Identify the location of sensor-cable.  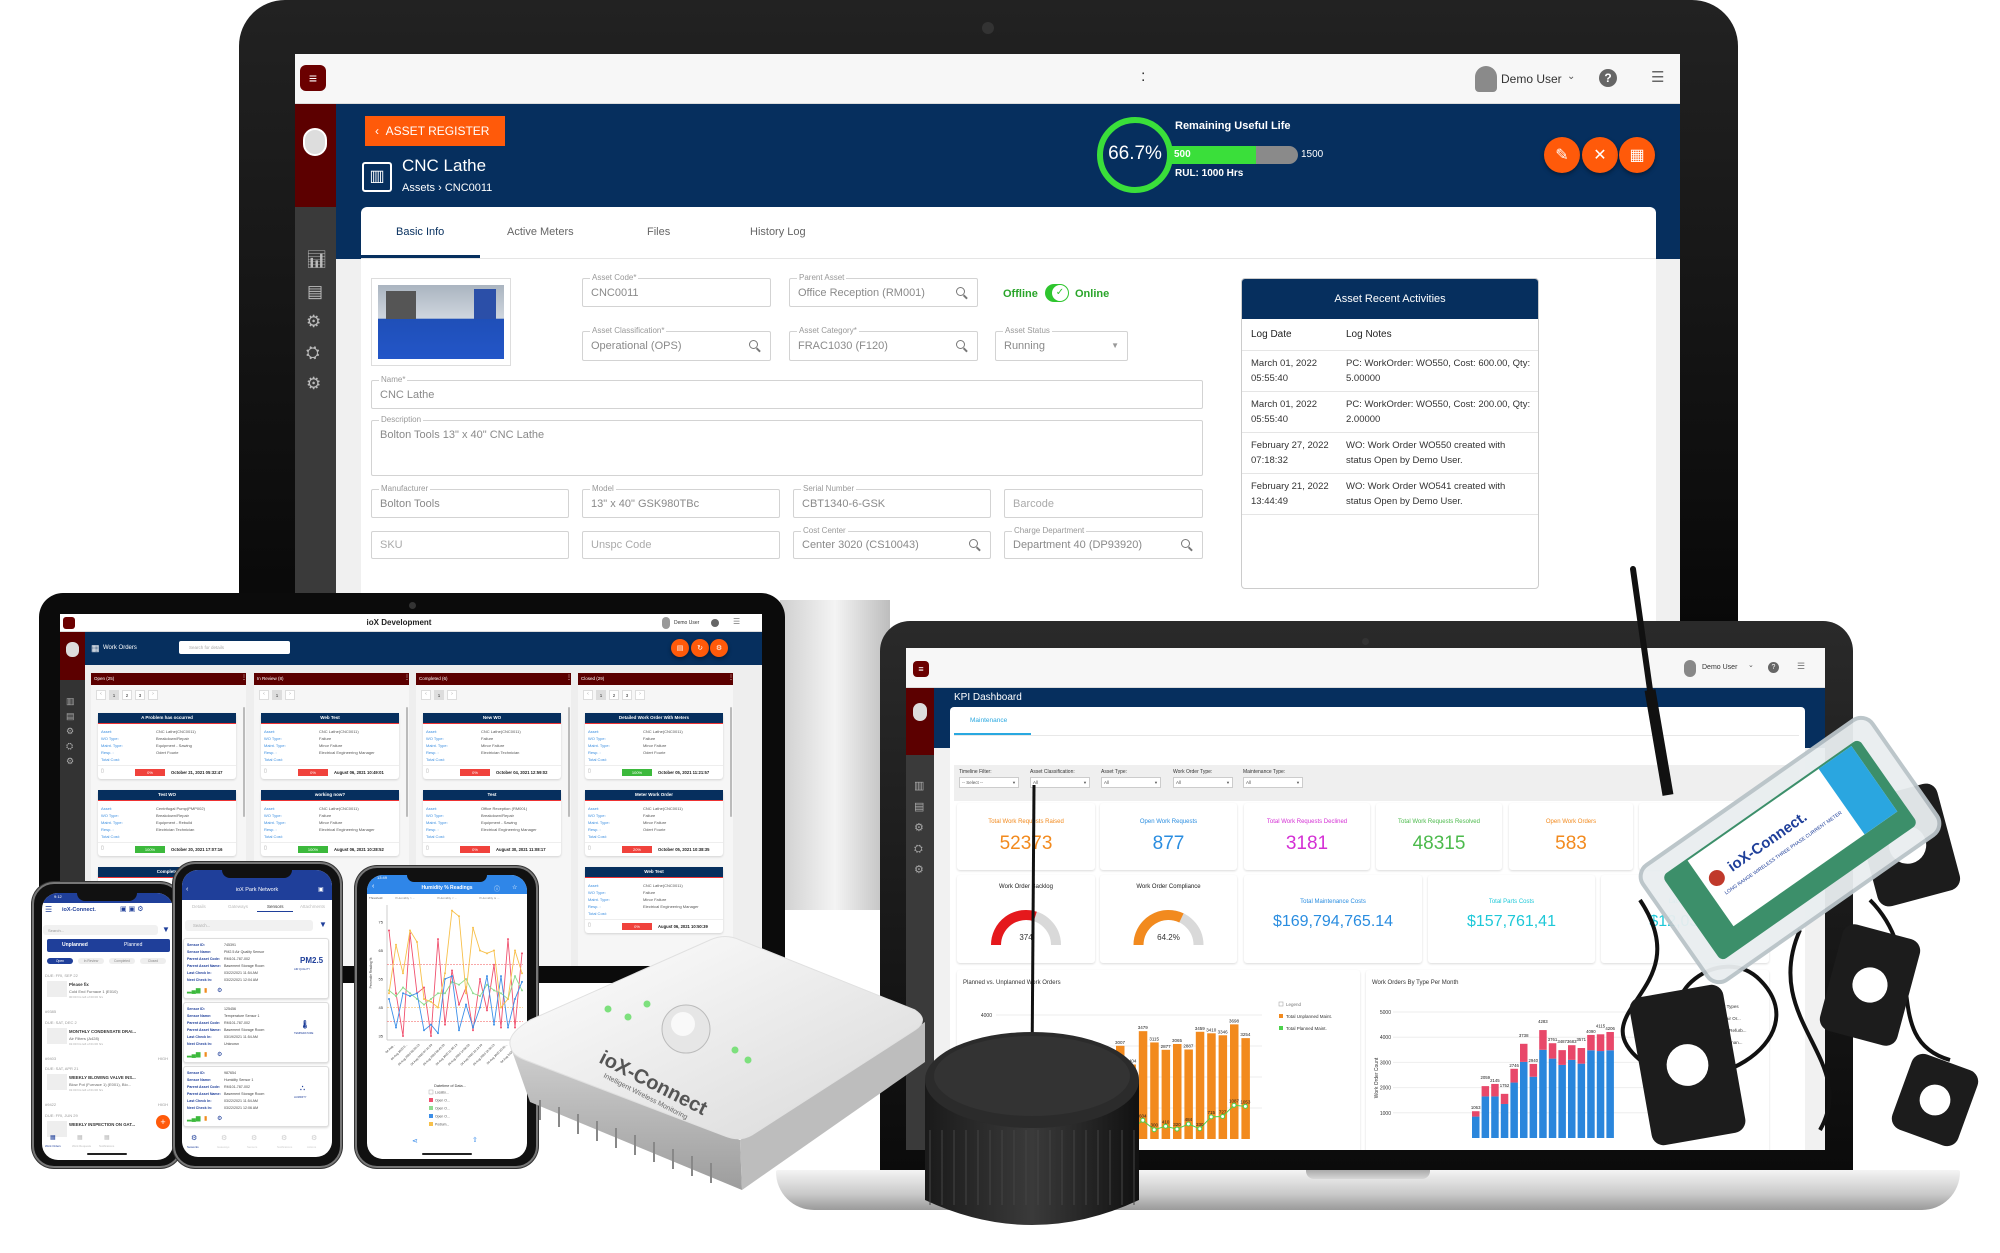
(1810, 1030).